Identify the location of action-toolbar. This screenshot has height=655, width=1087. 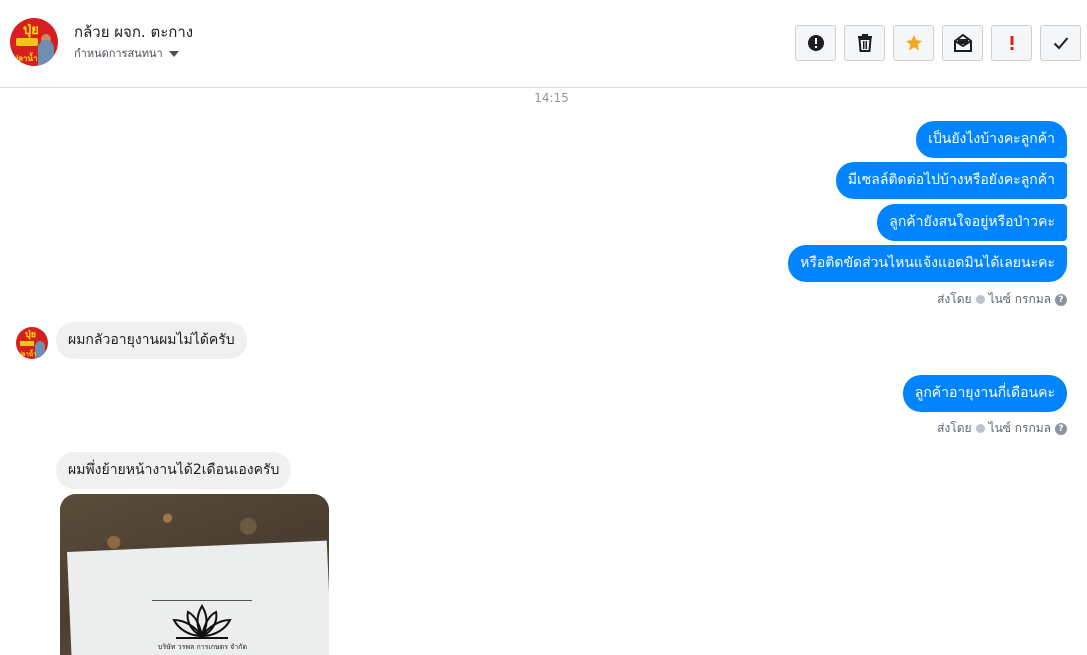
(938, 43).